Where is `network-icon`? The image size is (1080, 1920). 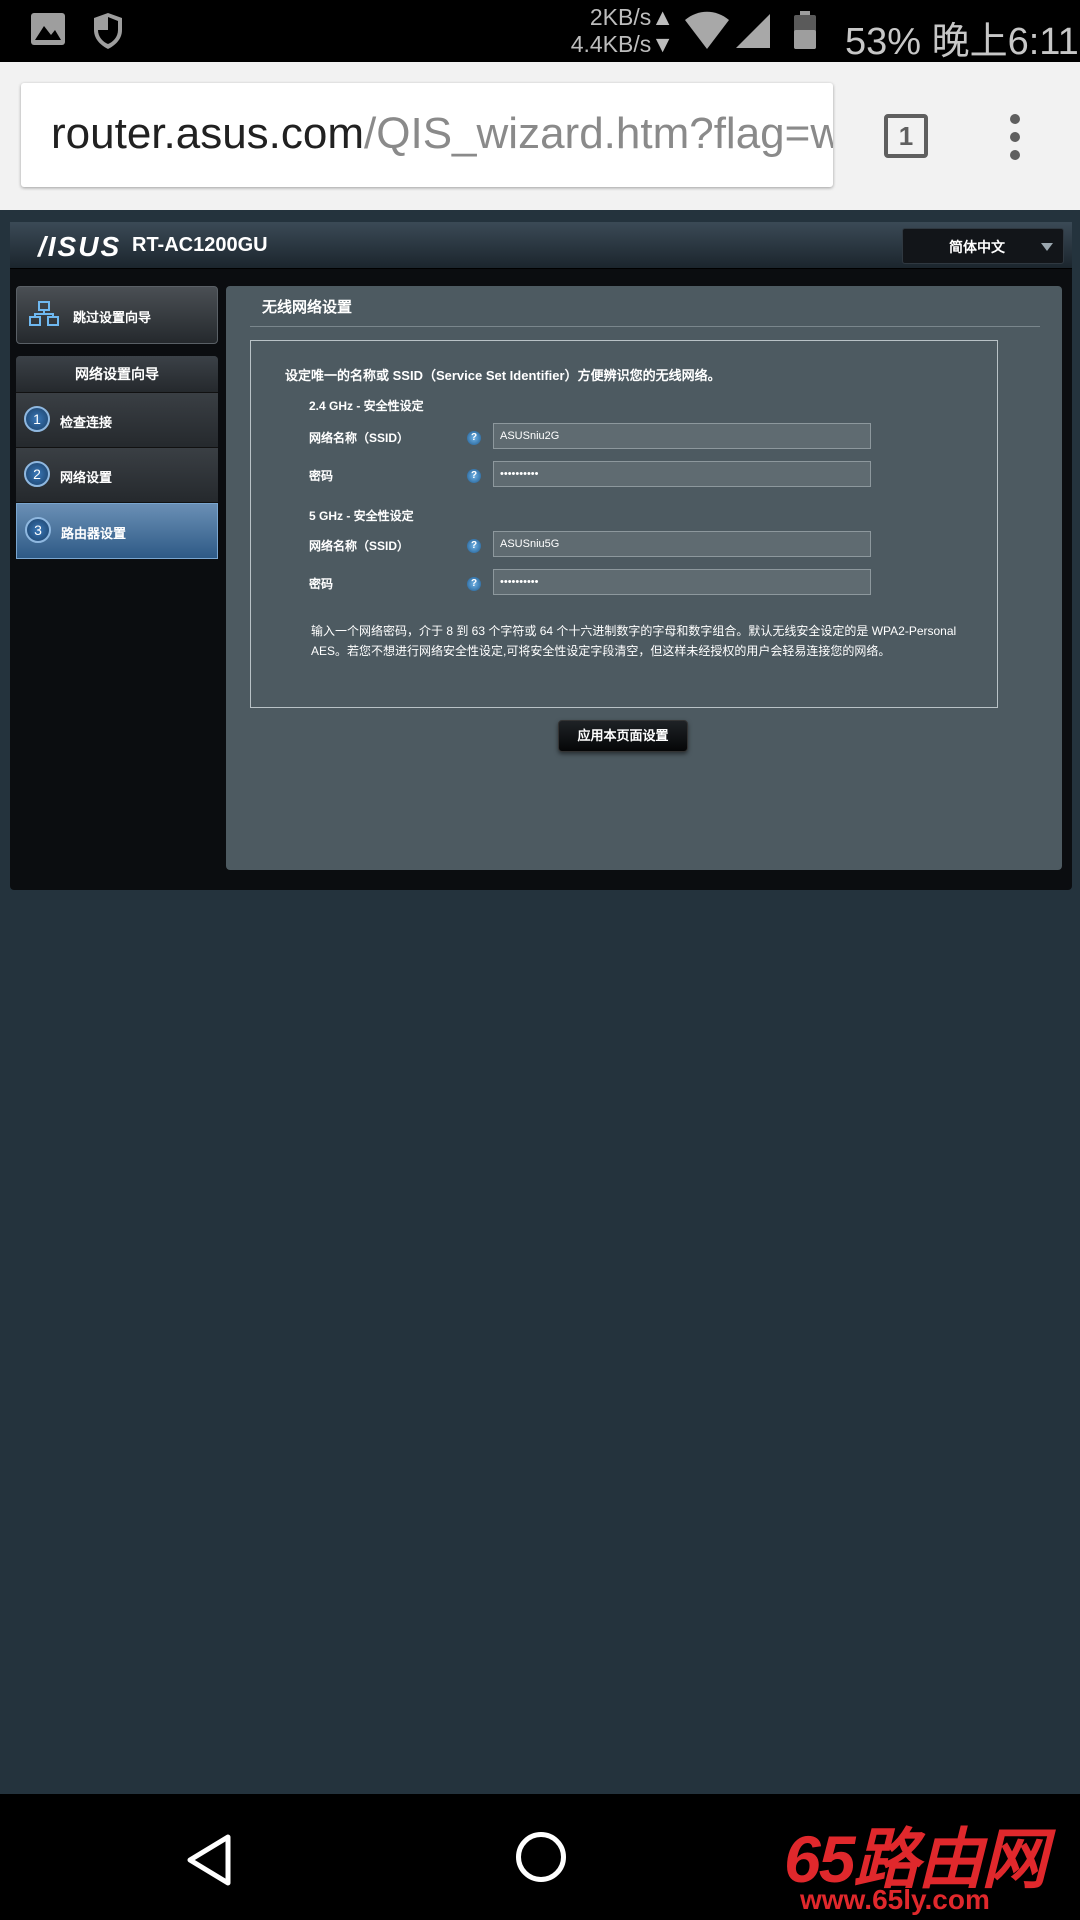 network-icon is located at coordinates (44, 313).